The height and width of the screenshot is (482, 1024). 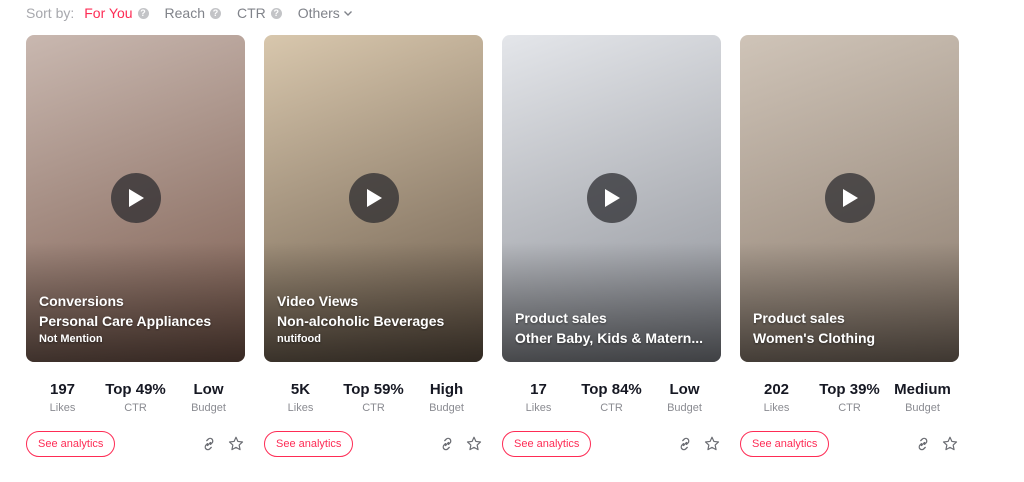 I want to click on stat-value: 17, so click(x=538, y=389).